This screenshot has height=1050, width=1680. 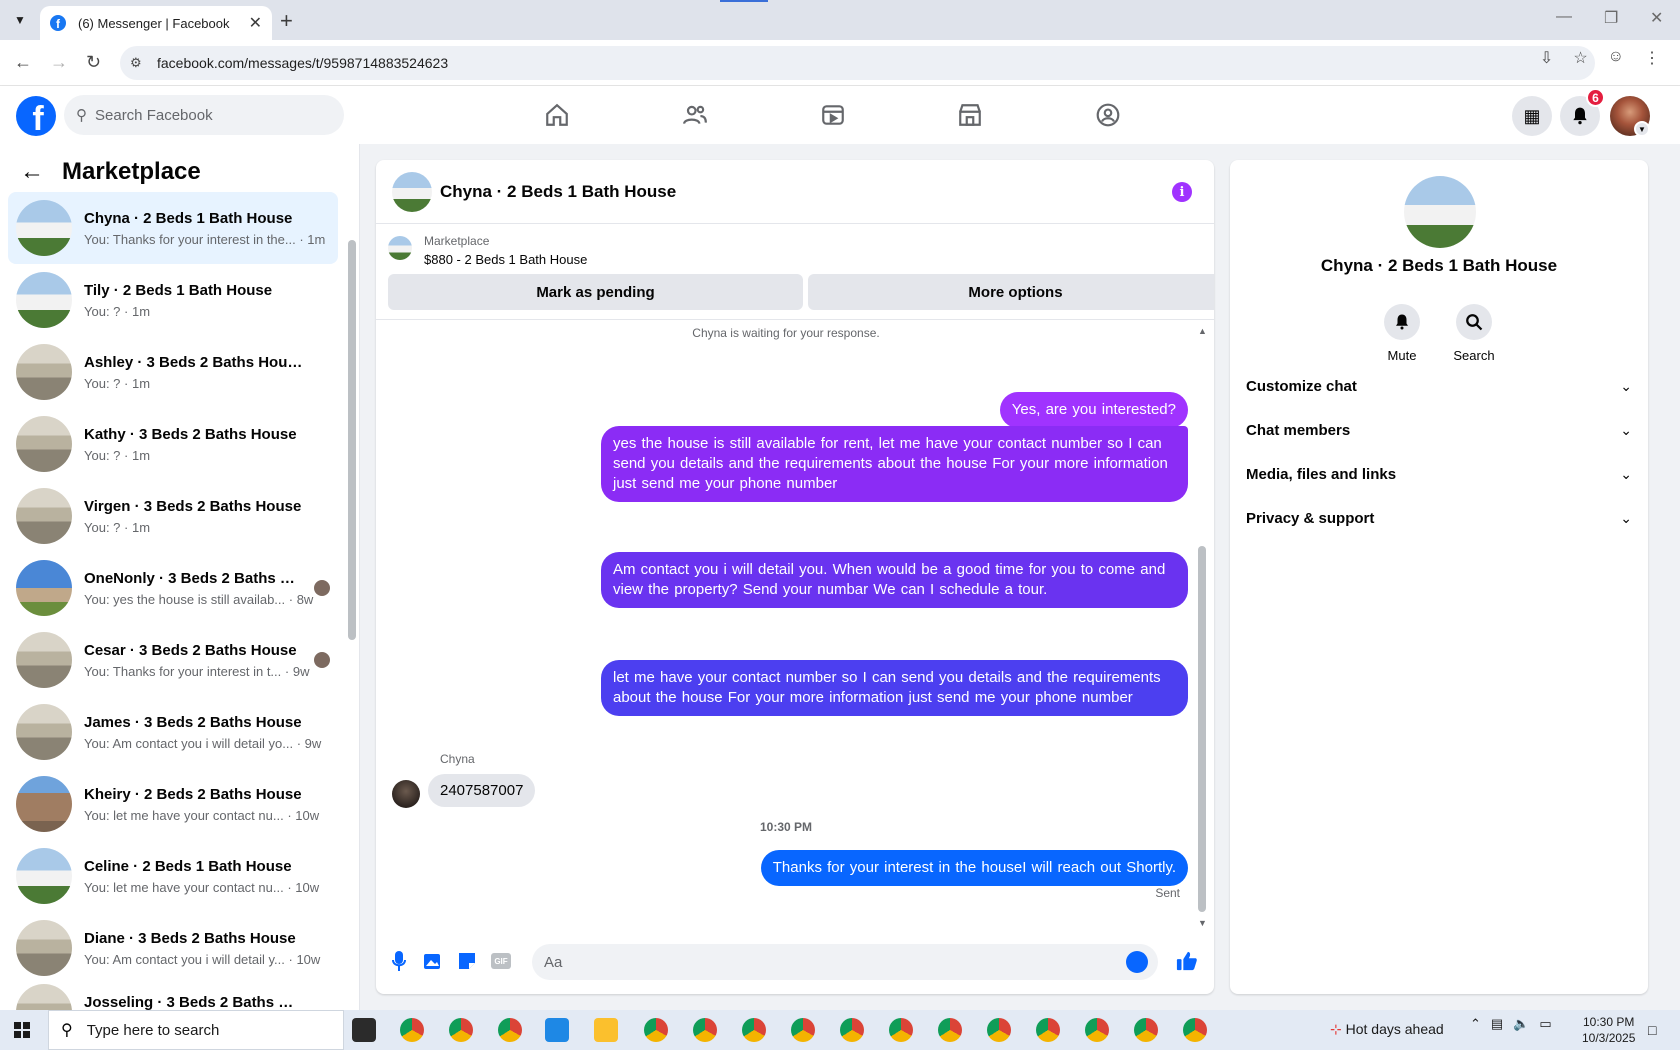 What do you see at coordinates (32, 172) in the screenshot?
I see `back-arrow-icon: ←` at bounding box center [32, 172].